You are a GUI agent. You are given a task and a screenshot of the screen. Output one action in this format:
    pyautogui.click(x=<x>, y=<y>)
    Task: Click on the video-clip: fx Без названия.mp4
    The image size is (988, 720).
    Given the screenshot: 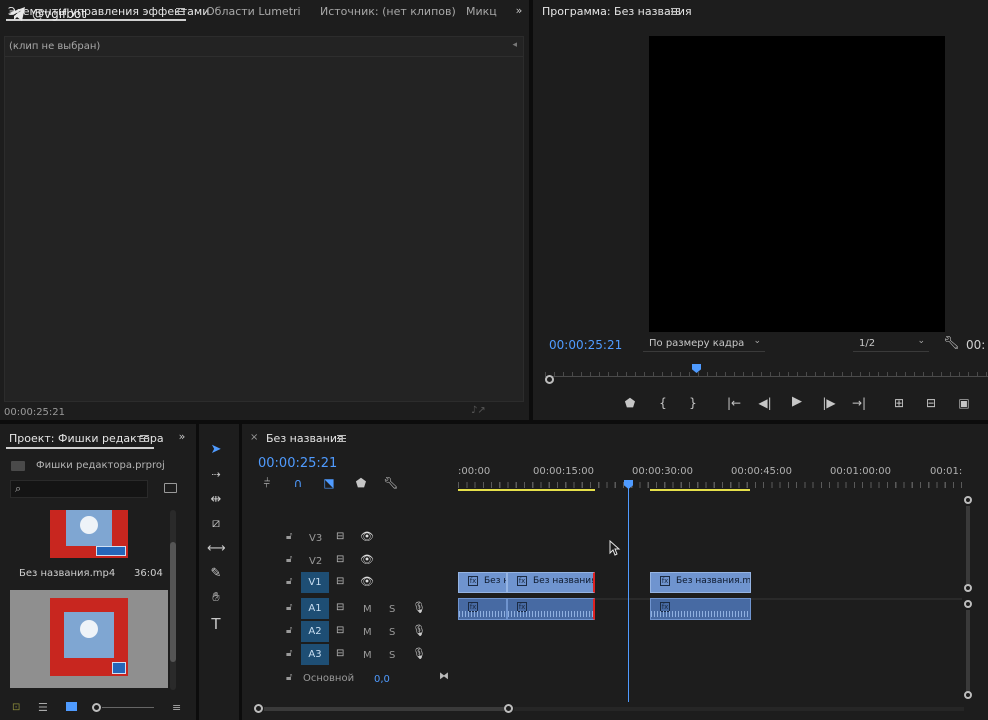 What is the action you would take?
    pyautogui.click(x=700, y=582)
    